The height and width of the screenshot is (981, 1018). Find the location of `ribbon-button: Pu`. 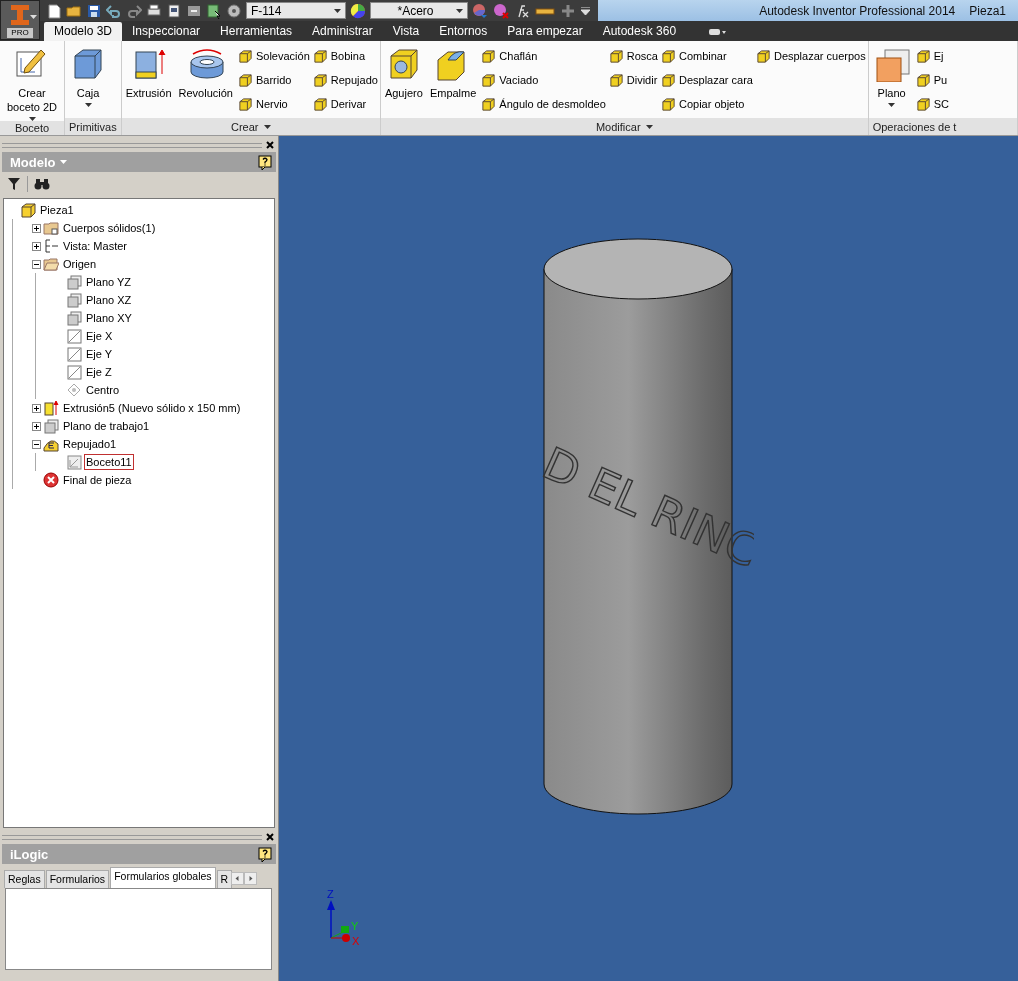

ribbon-button: Pu is located at coordinates (932, 80).